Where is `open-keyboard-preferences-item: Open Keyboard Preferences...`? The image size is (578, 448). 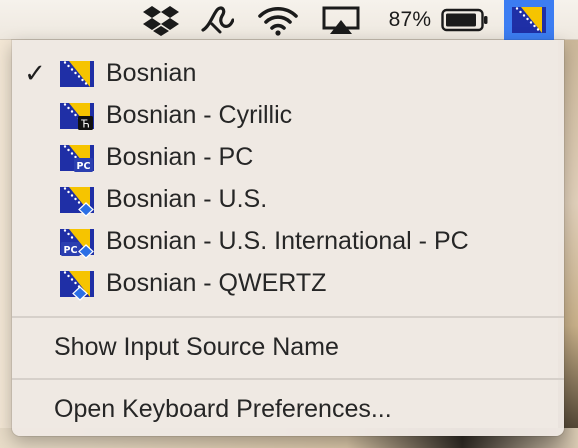 open-keyboard-preferences-item: Open Keyboard Preferences... is located at coordinates (288, 409).